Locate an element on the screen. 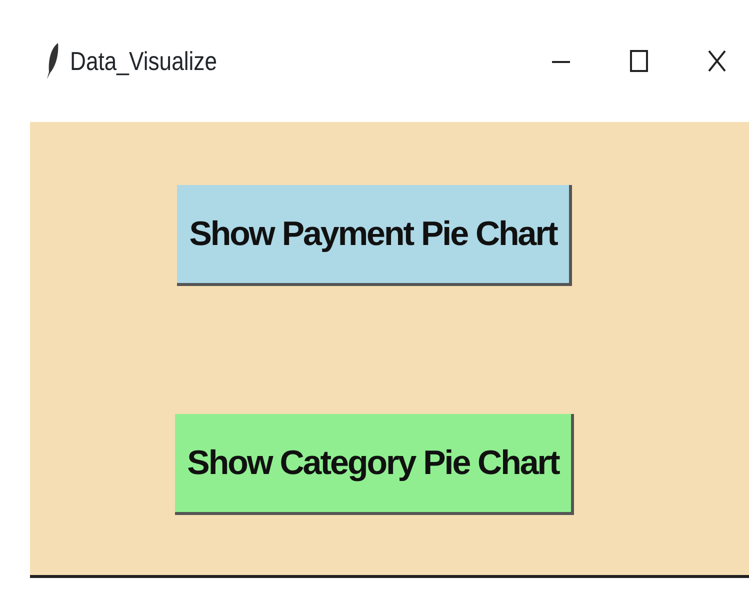 This screenshot has height=594, width=749. chart-button: Show Payment Pie Chart is located at coordinates (374, 235).